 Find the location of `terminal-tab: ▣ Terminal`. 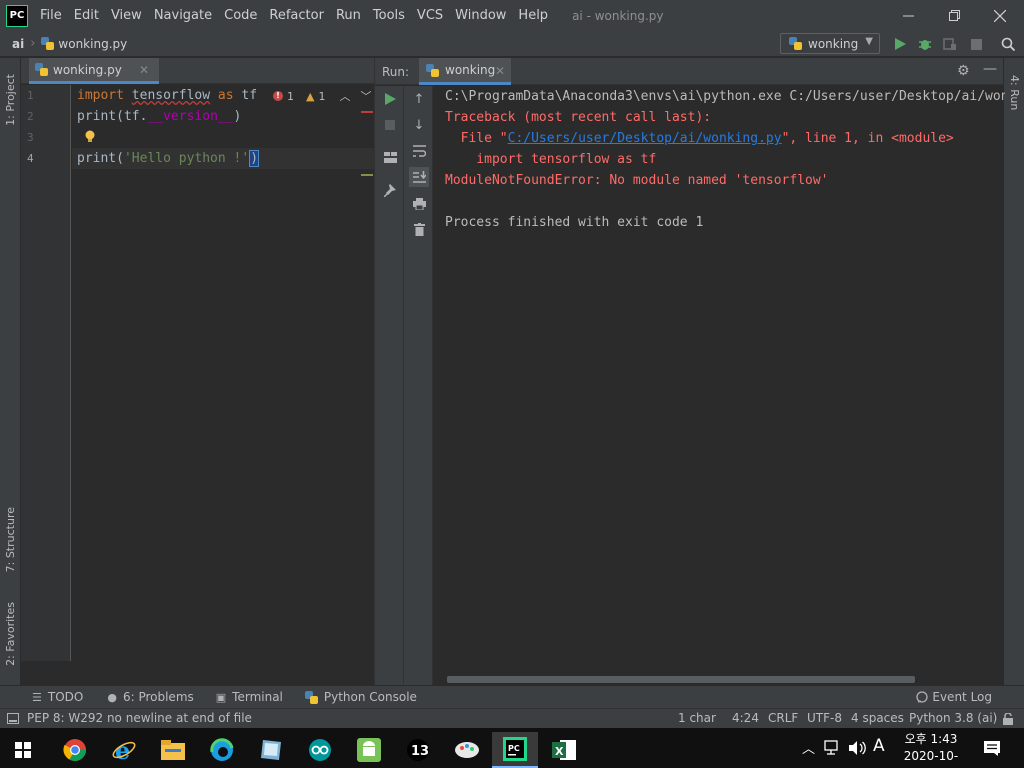

terminal-tab: ▣ Terminal is located at coordinates (249, 697).